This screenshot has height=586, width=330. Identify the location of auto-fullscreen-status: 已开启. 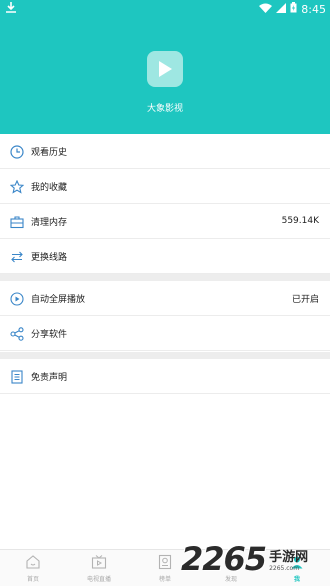
(305, 299).